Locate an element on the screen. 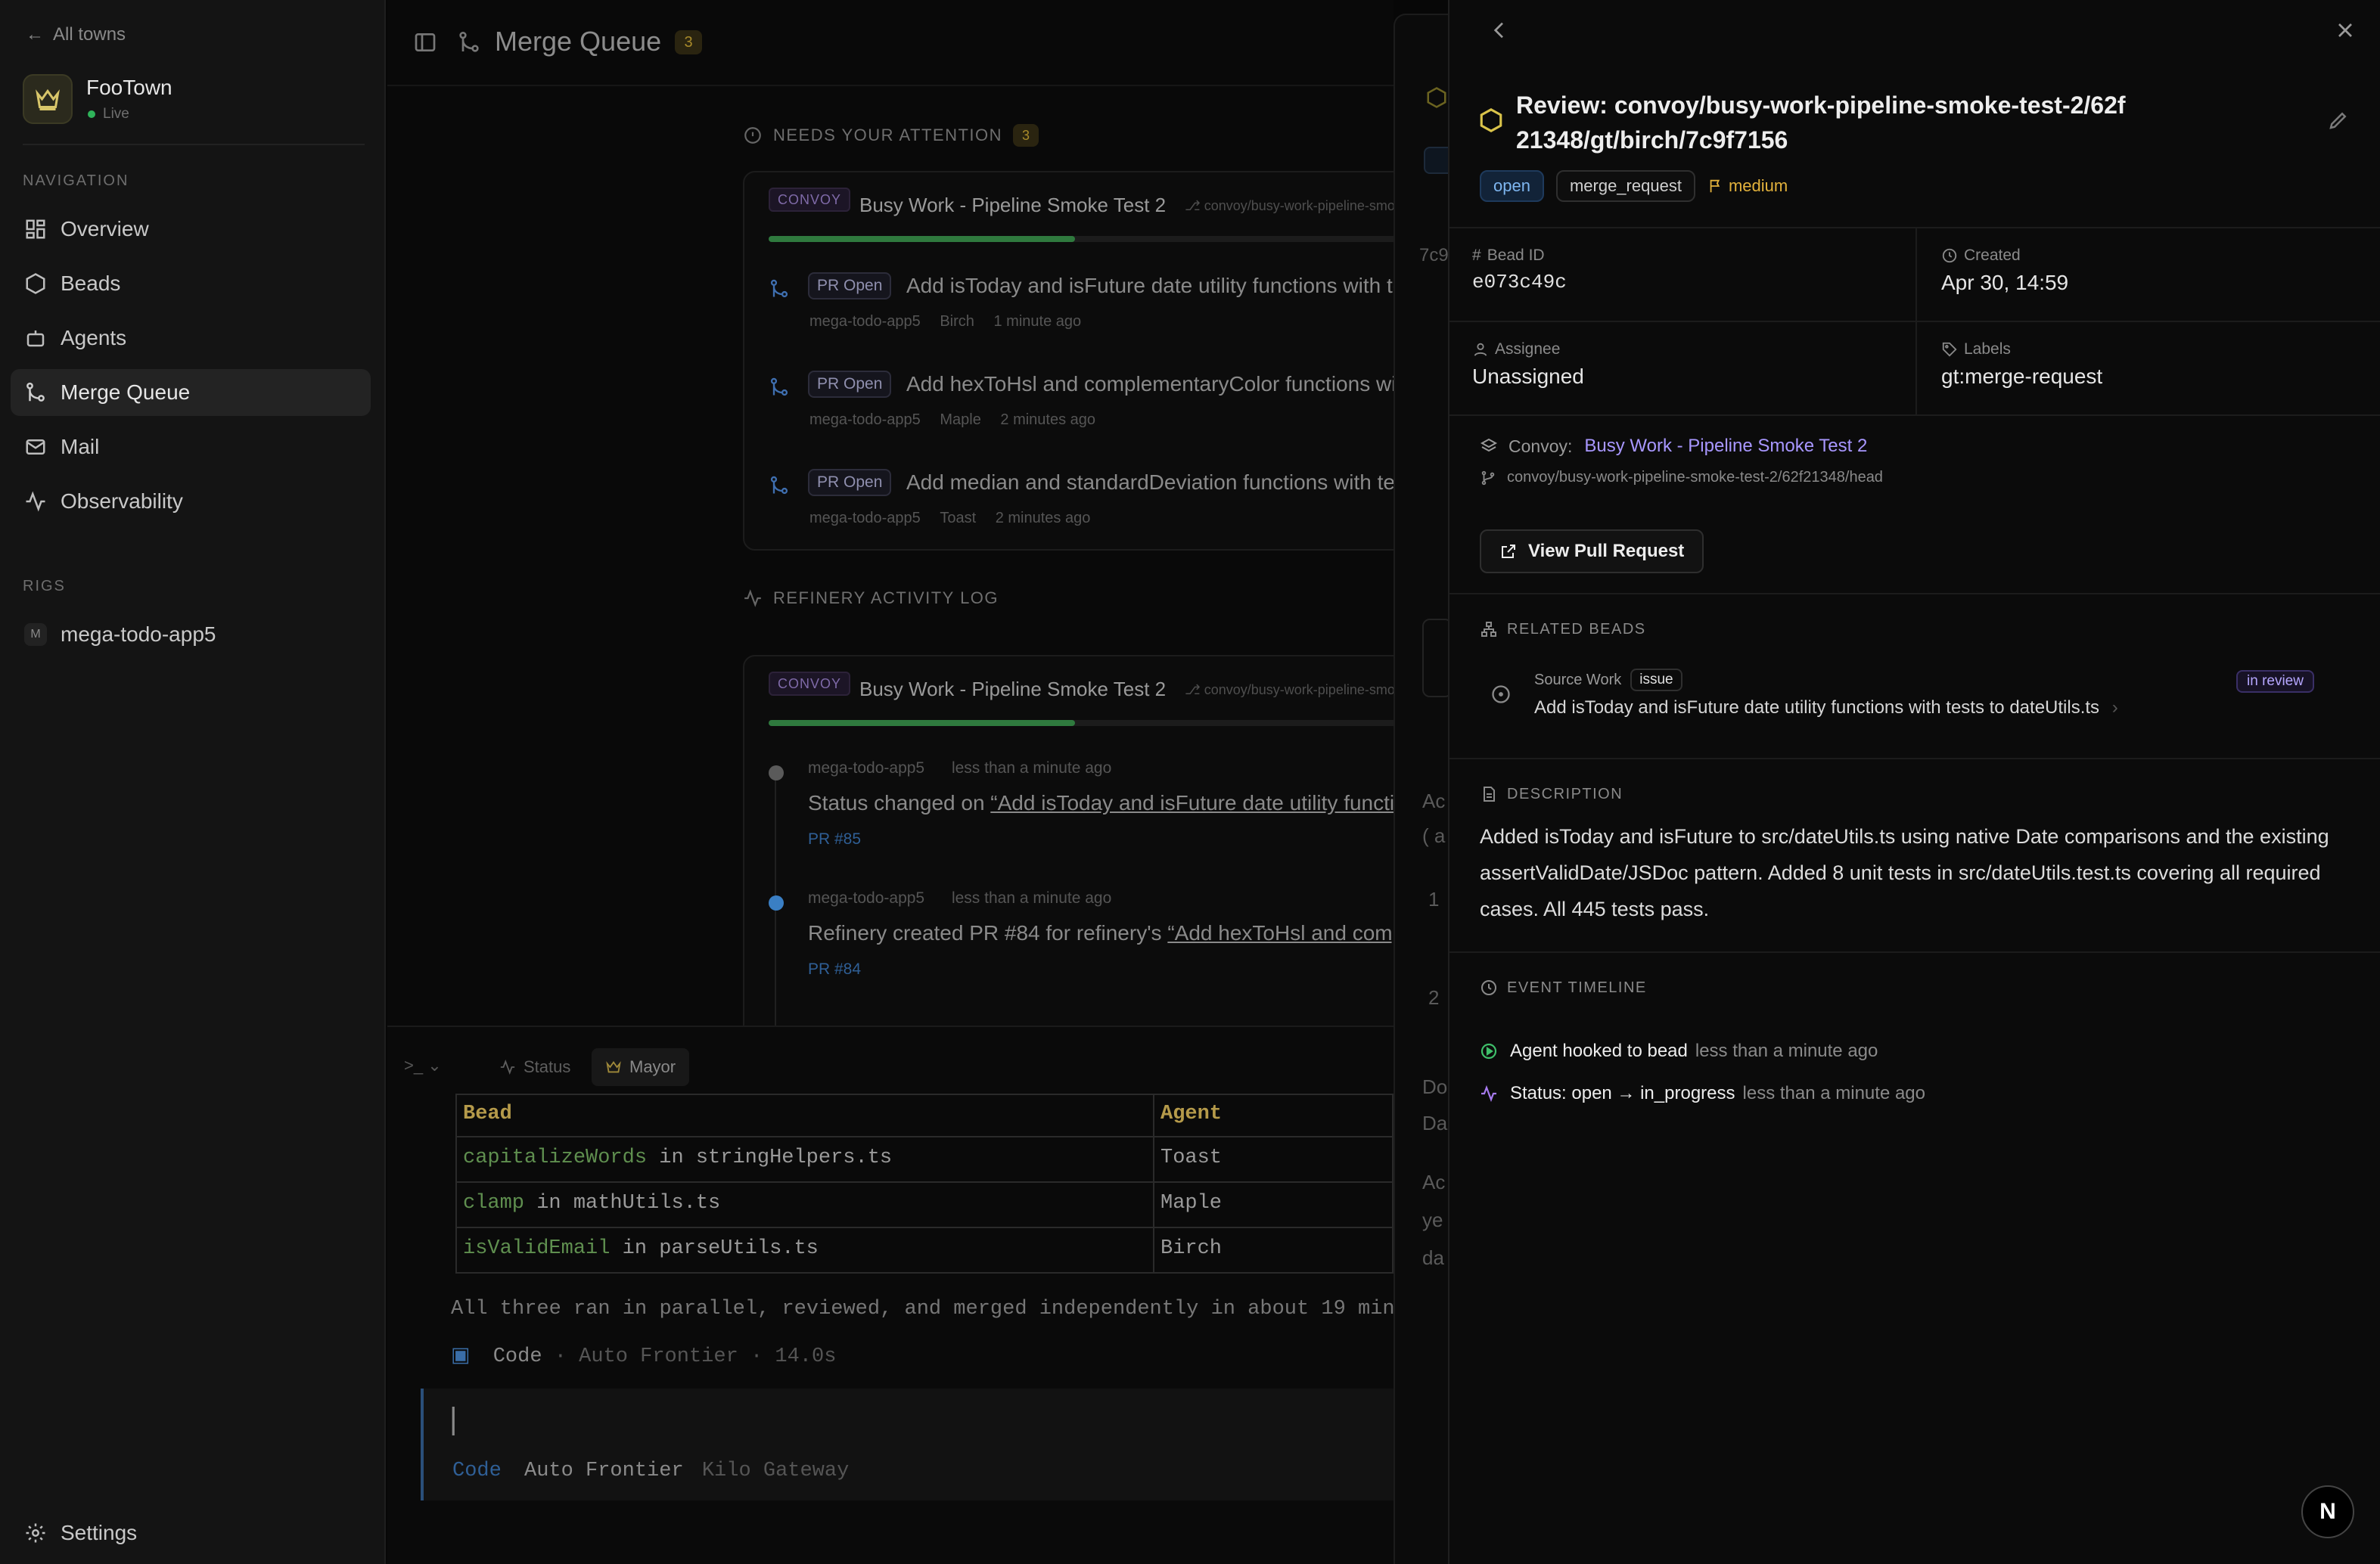 Image resolution: width=2380 pixels, height=1564 pixels. convoy-progress-fill is located at coordinates (922, 723).